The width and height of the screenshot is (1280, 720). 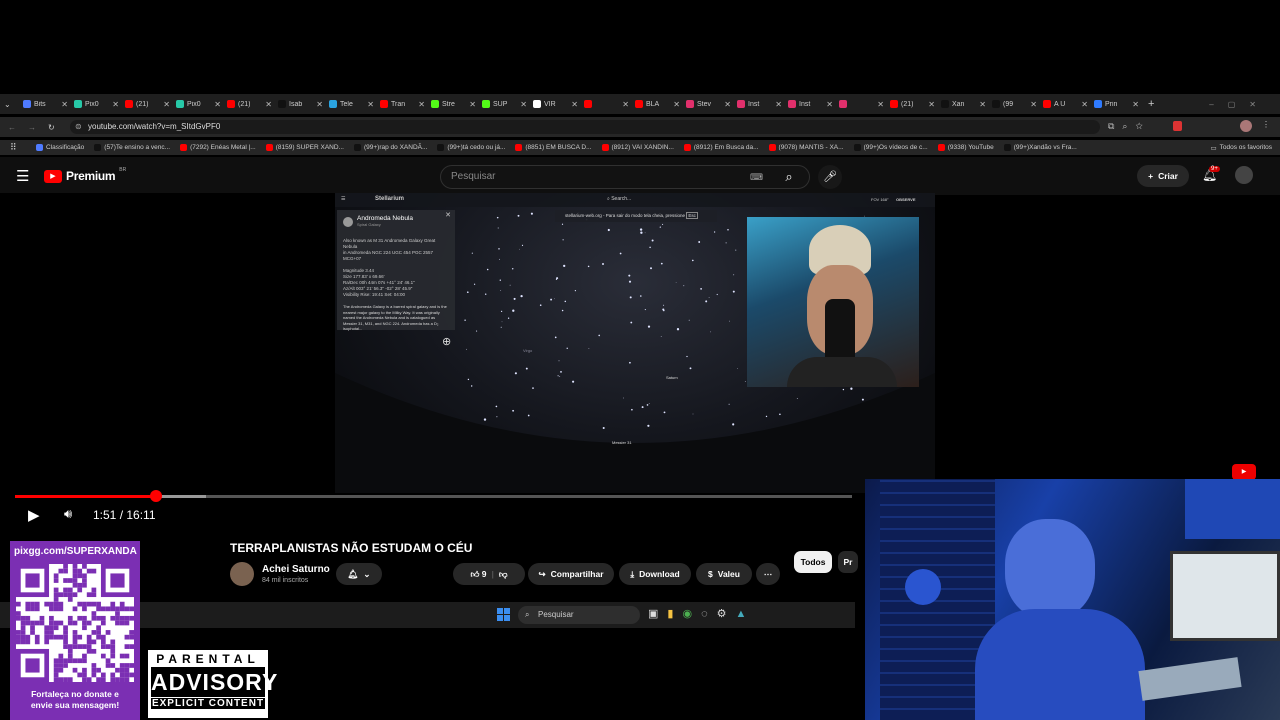 What do you see at coordinates (906, 199) in the screenshot?
I see `observe-button: OBSERVE` at bounding box center [906, 199].